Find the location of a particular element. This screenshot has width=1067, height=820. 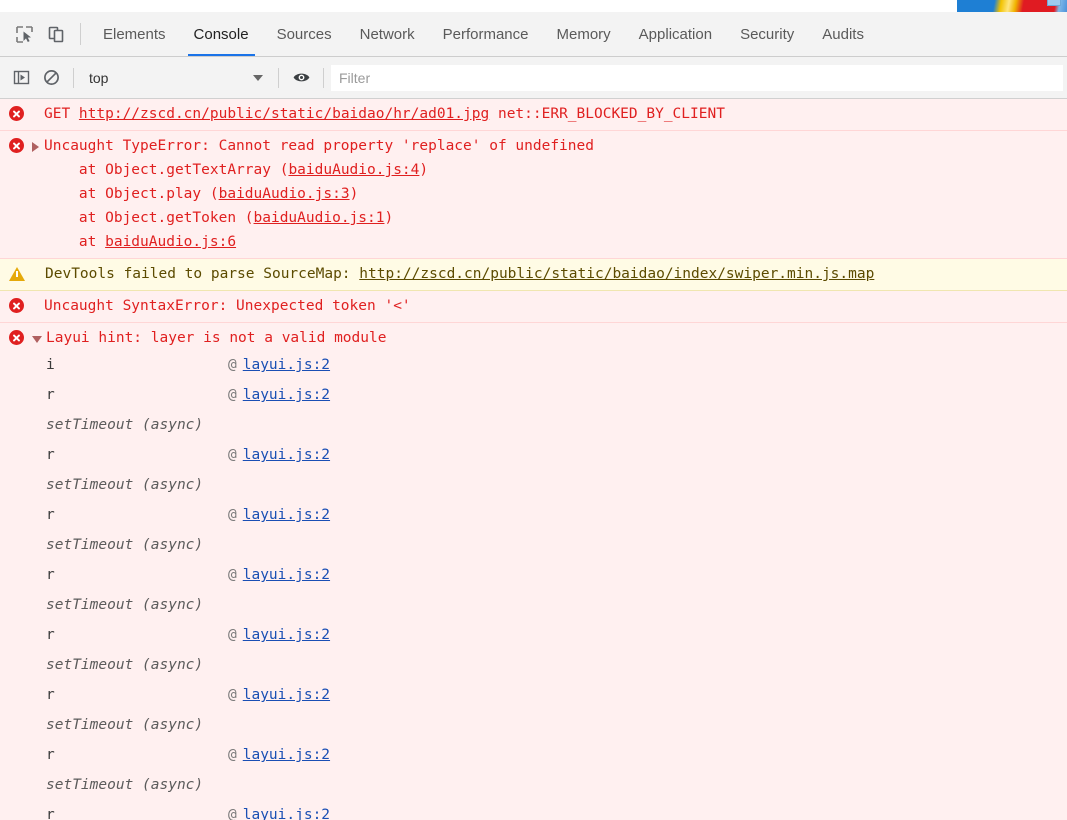

expand-arrow-collapsed-icon is located at coordinates (35, 147).